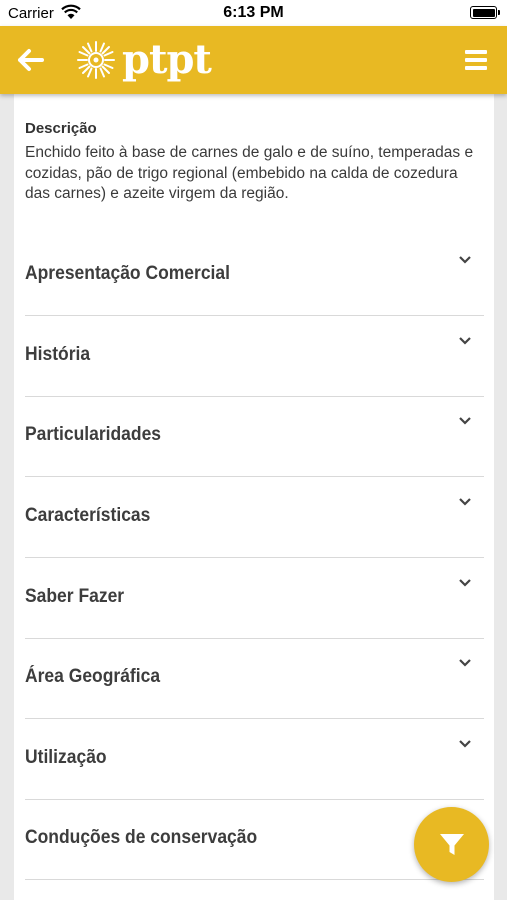 The image size is (507, 900). What do you see at coordinates (61, 128) in the screenshot?
I see `description-label: Descrição` at bounding box center [61, 128].